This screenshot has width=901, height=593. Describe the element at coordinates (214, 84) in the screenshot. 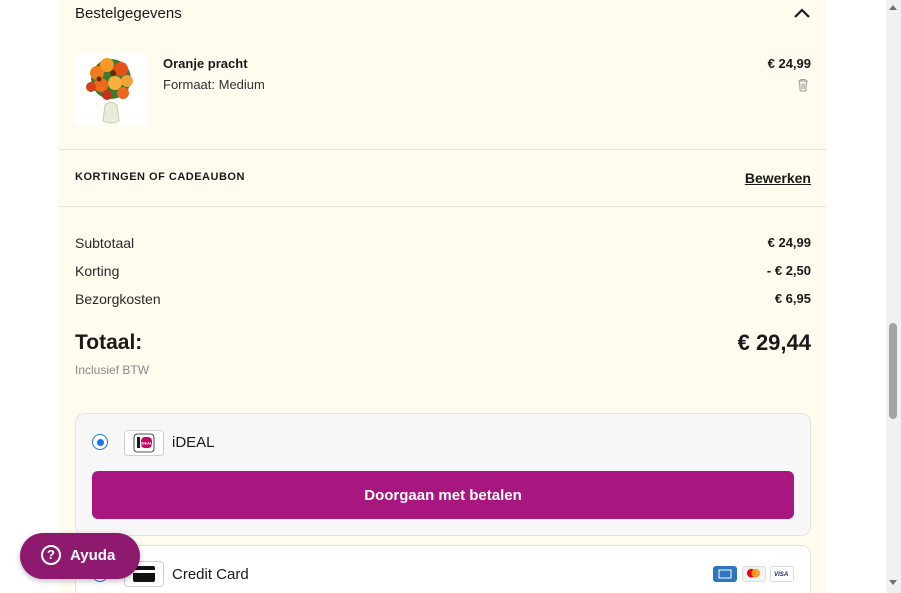

I see `product-size: Formaat: Medium` at that location.